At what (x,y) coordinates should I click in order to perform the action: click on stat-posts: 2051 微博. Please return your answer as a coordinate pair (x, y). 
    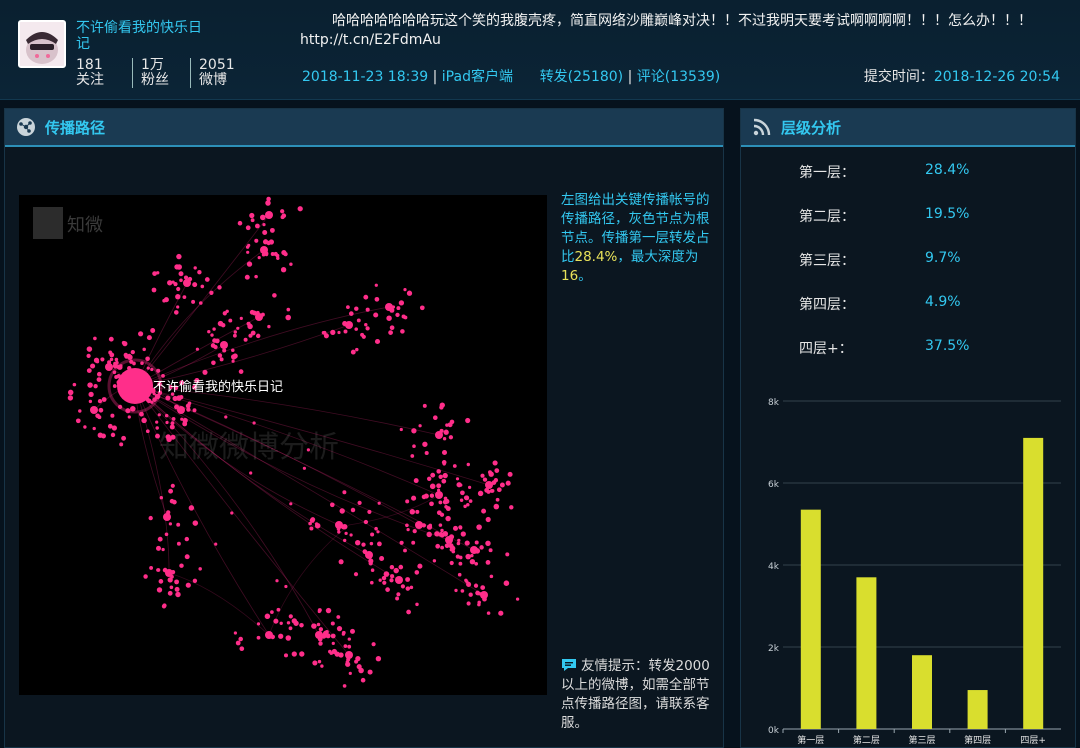
    Looking at the image, I should click on (219, 73).